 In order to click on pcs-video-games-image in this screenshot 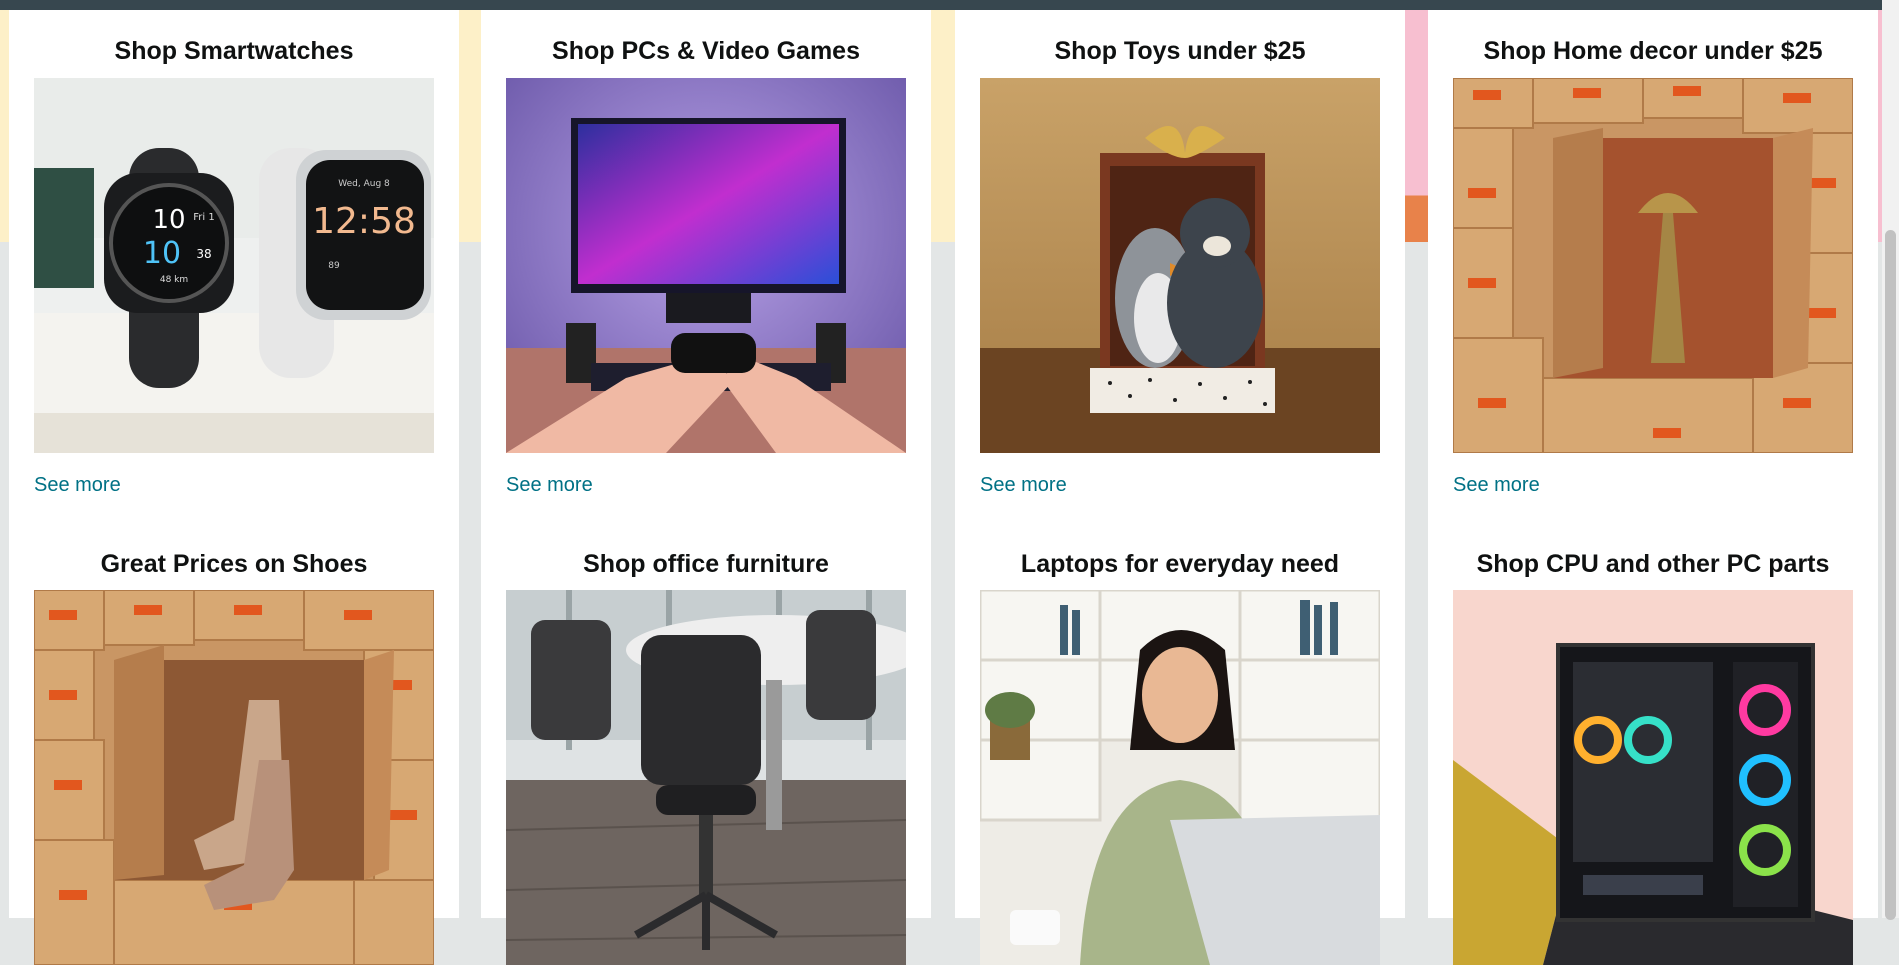, I will do `click(706, 265)`.